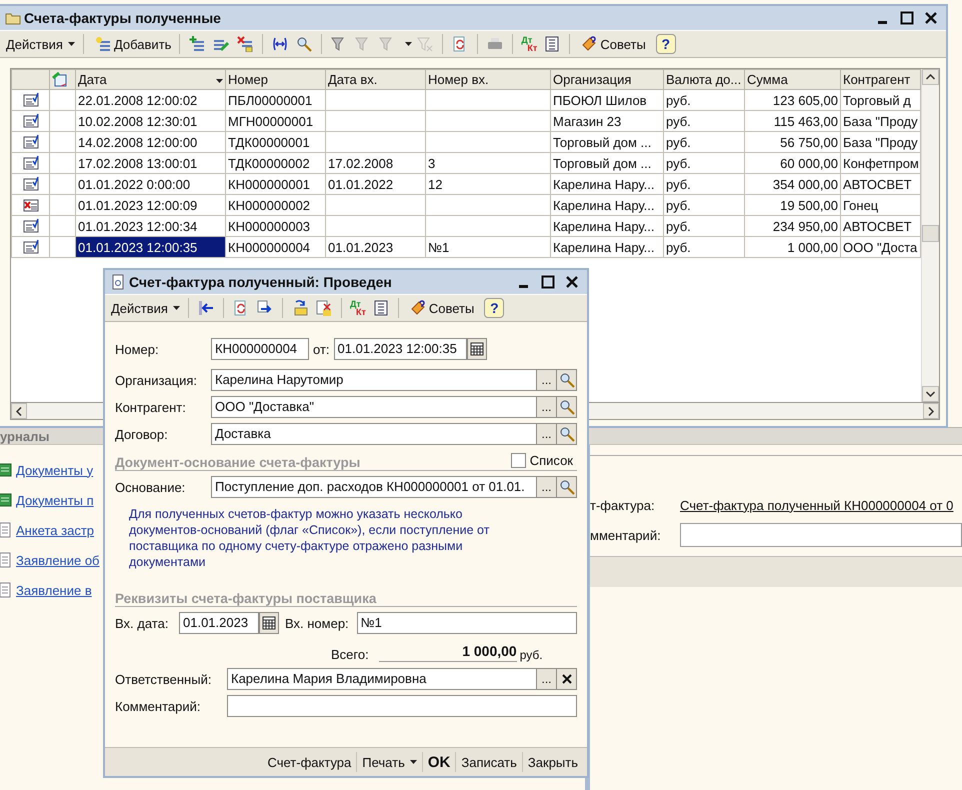  What do you see at coordinates (447, 652) in the screenshot?
I see `total-value: 1 000,00` at bounding box center [447, 652].